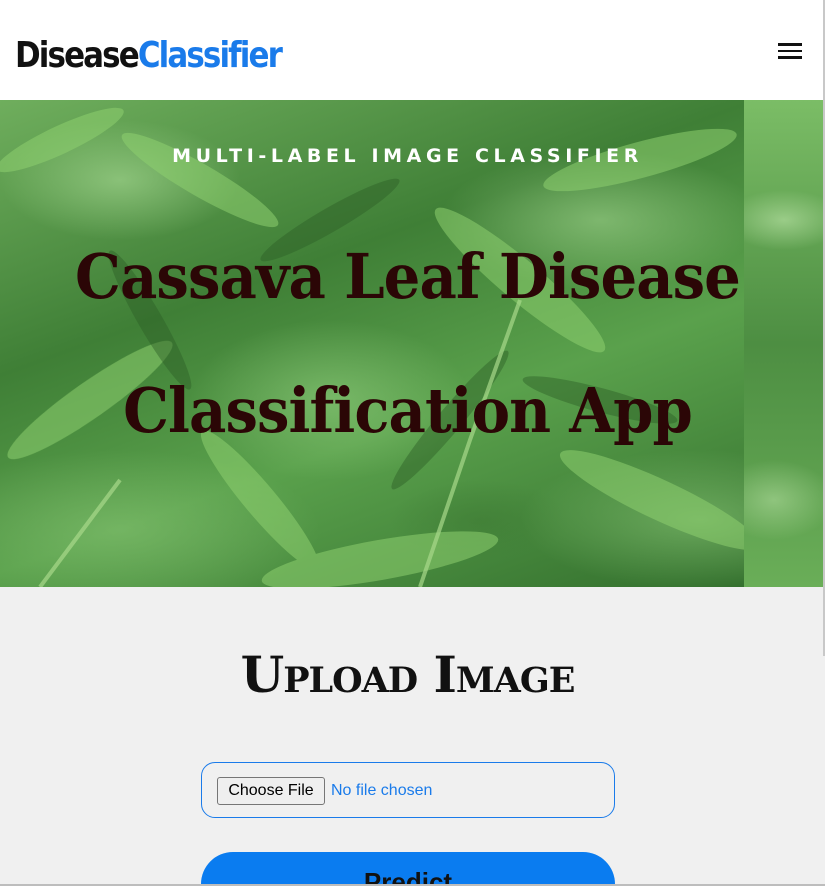  What do you see at coordinates (407, 156) in the screenshot?
I see `hero-subtitle: MULTI-LABEL IMAGE CLASSIFIER` at bounding box center [407, 156].